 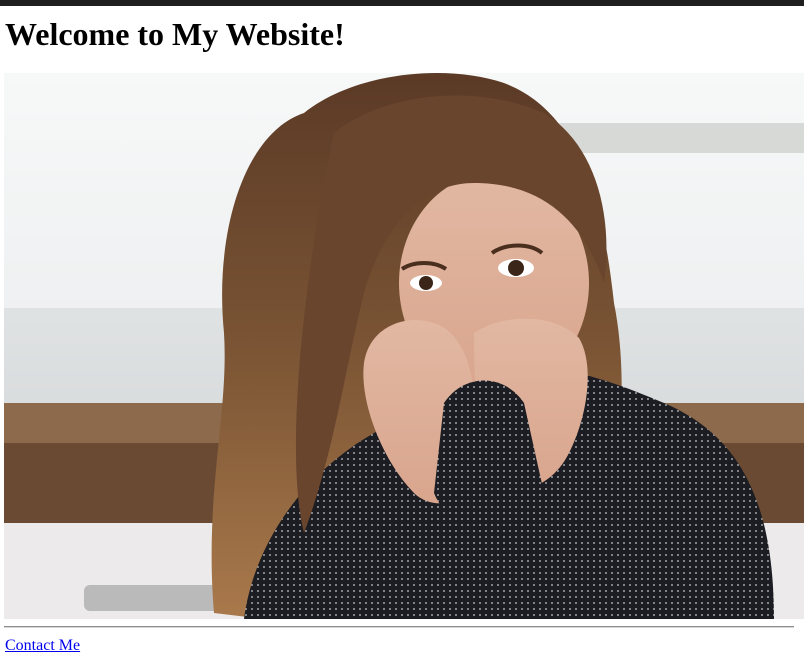 I want to click on contact-link: Contact Me, so click(x=42, y=646).